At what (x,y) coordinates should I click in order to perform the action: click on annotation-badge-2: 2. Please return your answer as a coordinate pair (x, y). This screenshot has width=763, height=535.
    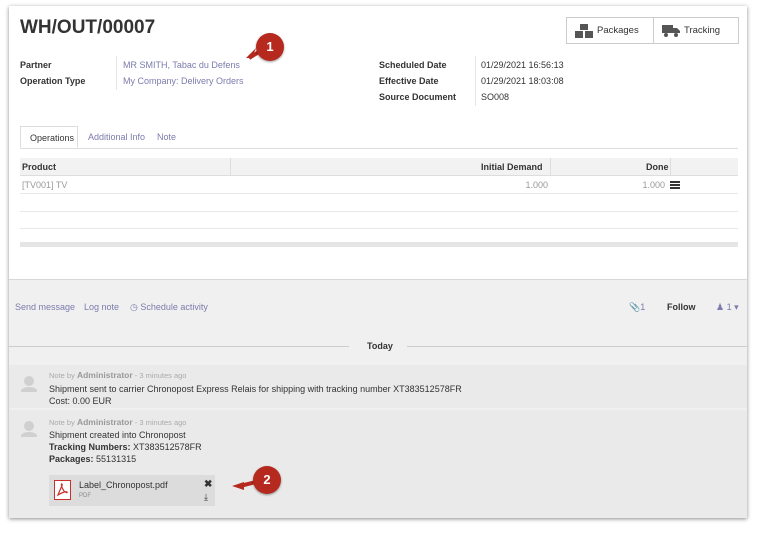
    Looking at the image, I should click on (267, 480).